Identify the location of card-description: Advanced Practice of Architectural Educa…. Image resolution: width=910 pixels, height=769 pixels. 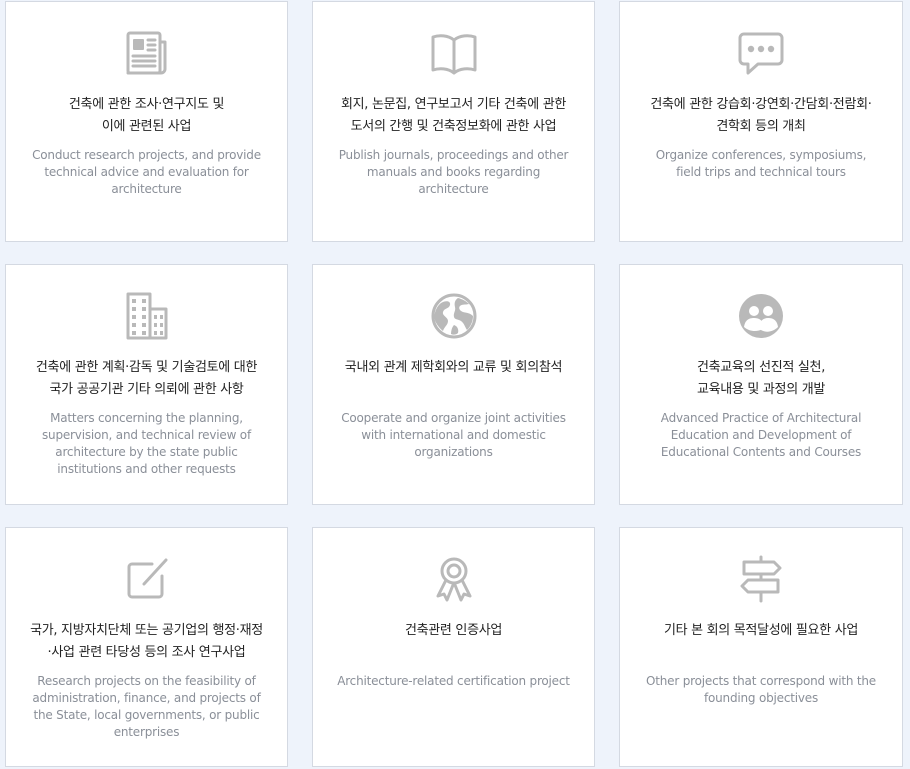
(761, 435).